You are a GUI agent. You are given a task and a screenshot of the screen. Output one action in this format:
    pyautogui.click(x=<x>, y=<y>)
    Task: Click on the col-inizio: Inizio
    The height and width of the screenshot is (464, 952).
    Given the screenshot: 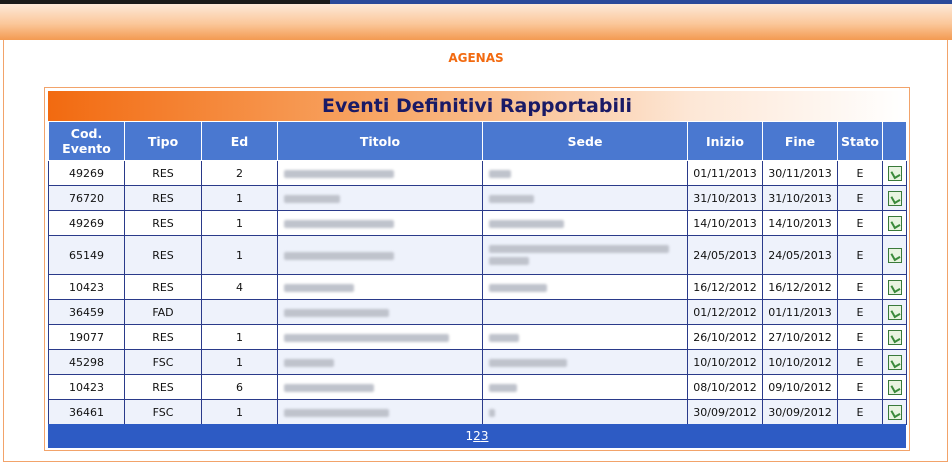 What is the action you would take?
    pyautogui.click(x=725, y=141)
    